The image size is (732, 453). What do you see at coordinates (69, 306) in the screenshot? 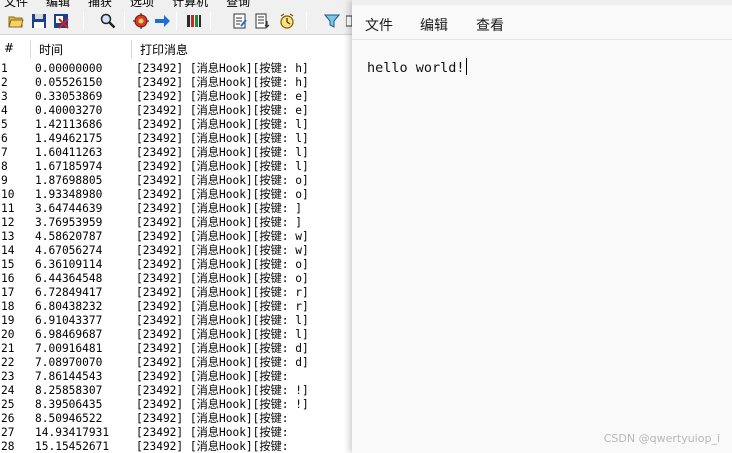
I see `row-time: 6.80438232` at bounding box center [69, 306].